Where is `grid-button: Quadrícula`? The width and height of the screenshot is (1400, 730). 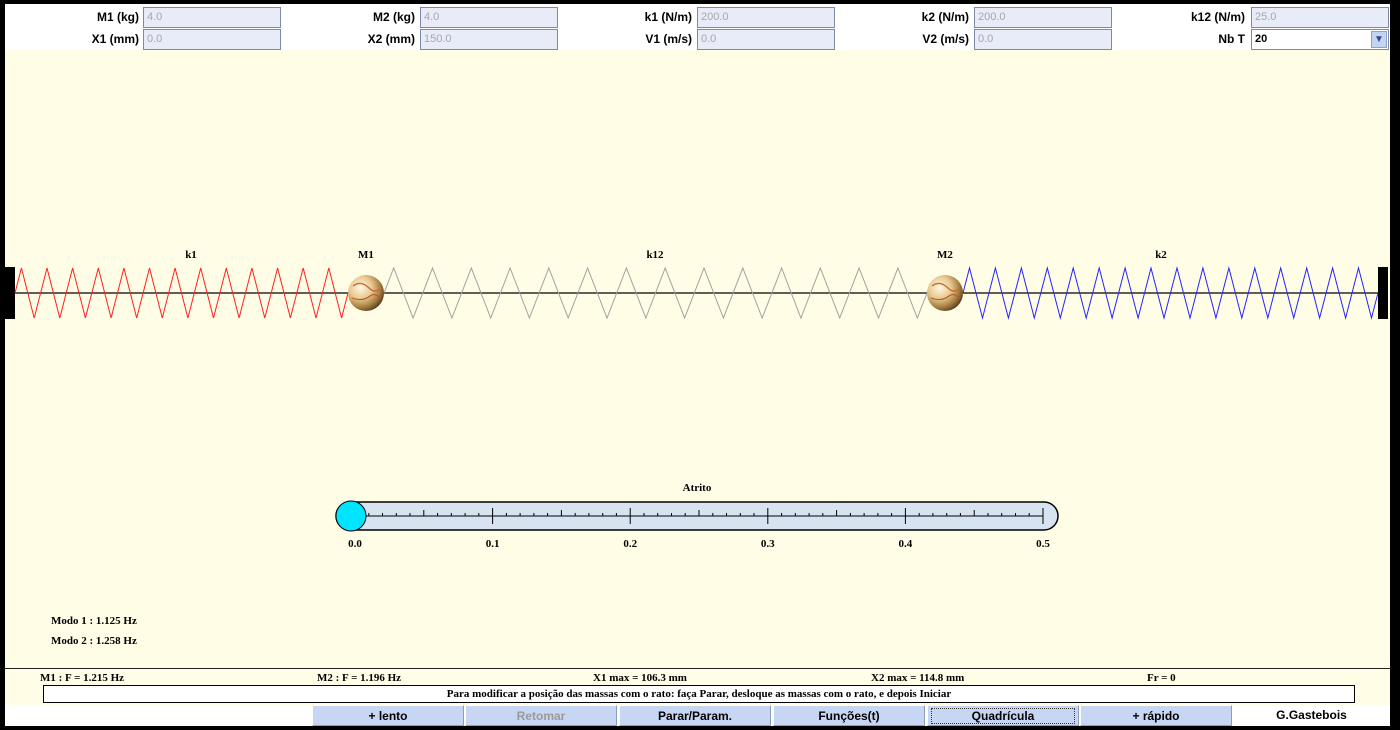 grid-button: Quadrícula is located at coordinates (1003, 715).